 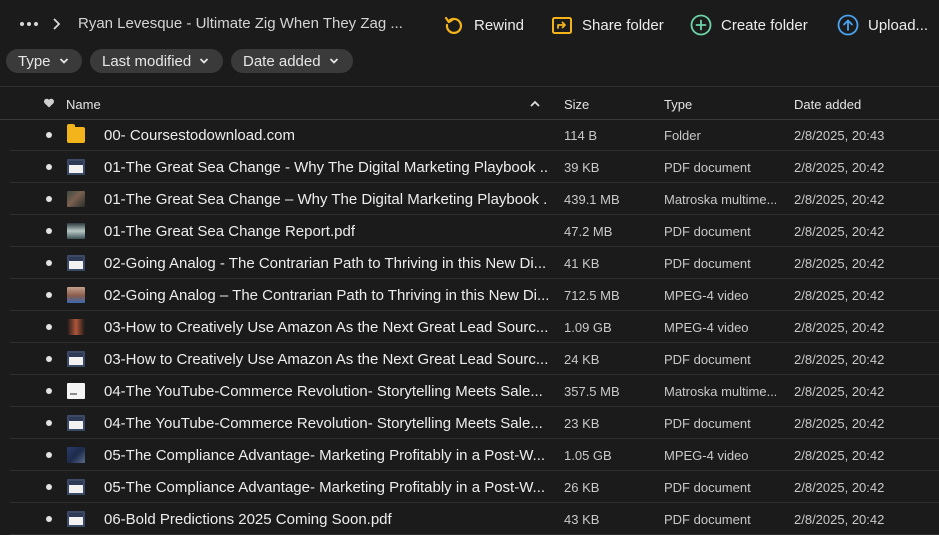 I want to click on file-size: 47.2 MB, so click(x=588, y=231).